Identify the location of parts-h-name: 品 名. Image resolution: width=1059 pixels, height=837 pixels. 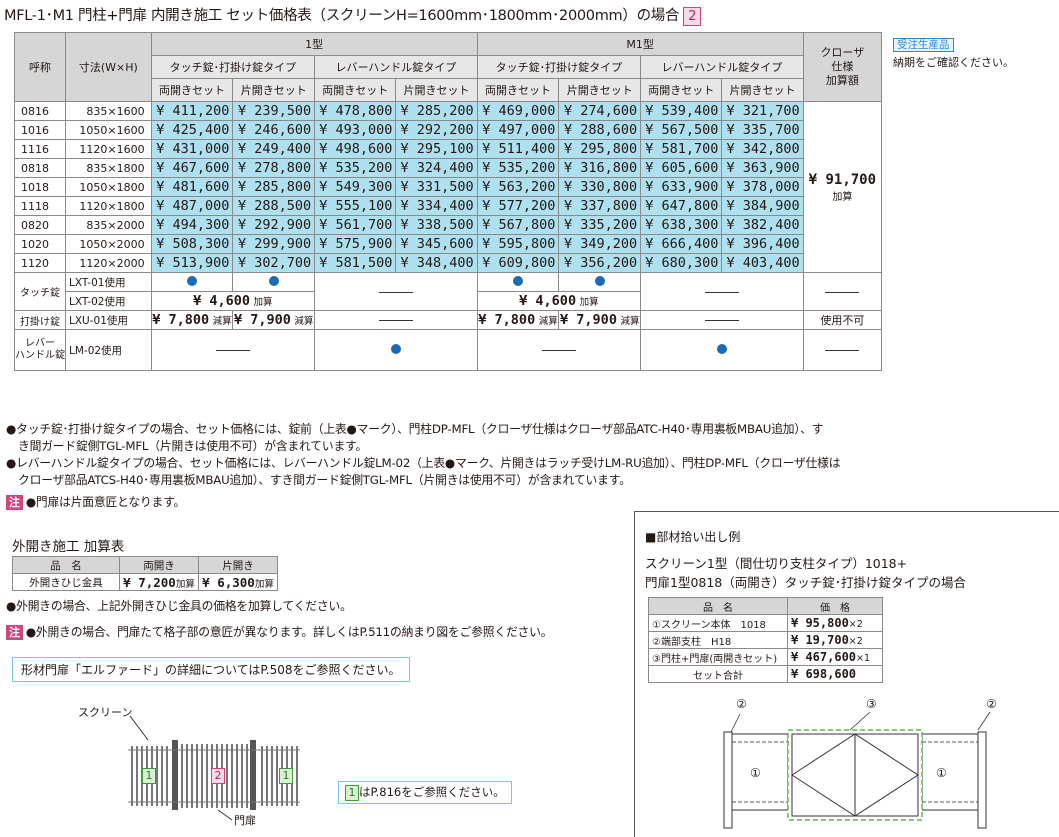
(718, 606).